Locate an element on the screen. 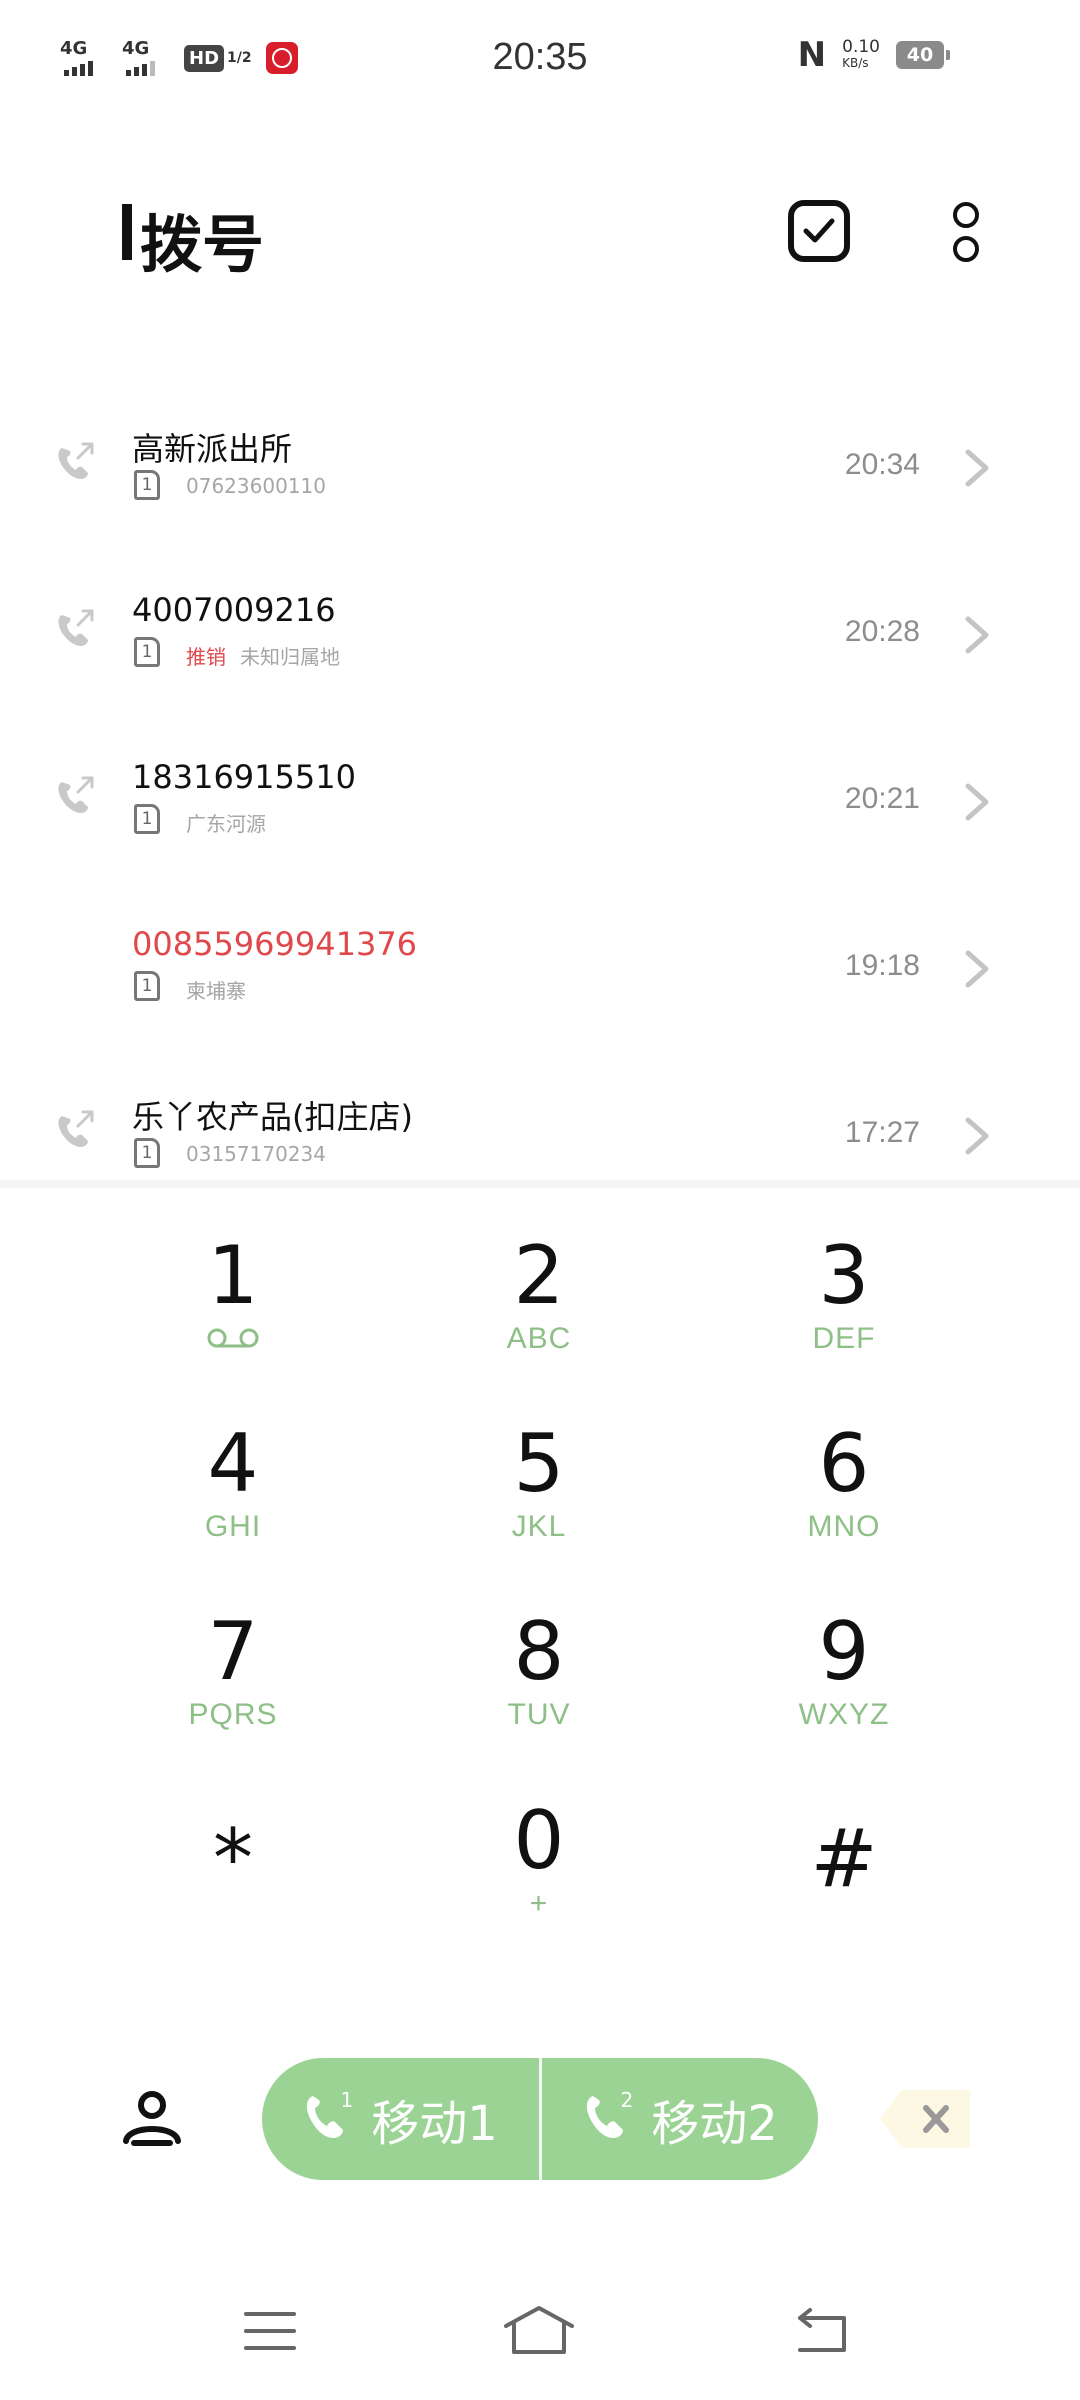 This screenshot has height=2400, width=1080. more-vertical-icon is located at coordinates (965, 234).